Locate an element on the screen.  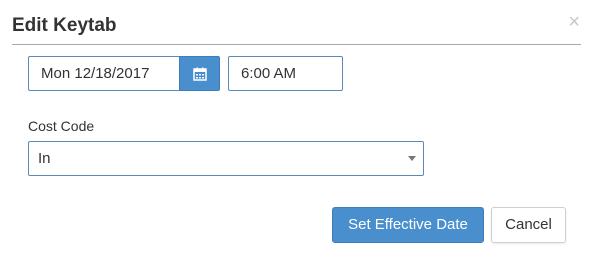
dialog-title: Edit Keytab is located at coordinates (64, 25).